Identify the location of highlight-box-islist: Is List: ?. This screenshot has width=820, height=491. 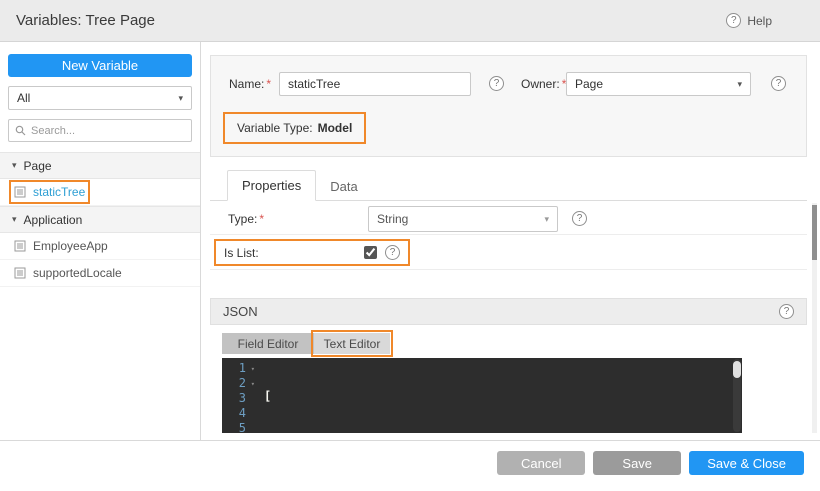
(312, 252).